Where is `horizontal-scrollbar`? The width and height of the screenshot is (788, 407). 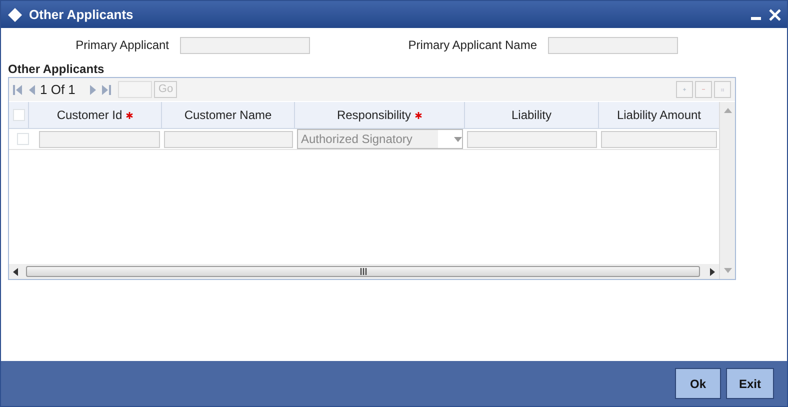 horizontal-scrollbar is located at coordinates (364, 271).